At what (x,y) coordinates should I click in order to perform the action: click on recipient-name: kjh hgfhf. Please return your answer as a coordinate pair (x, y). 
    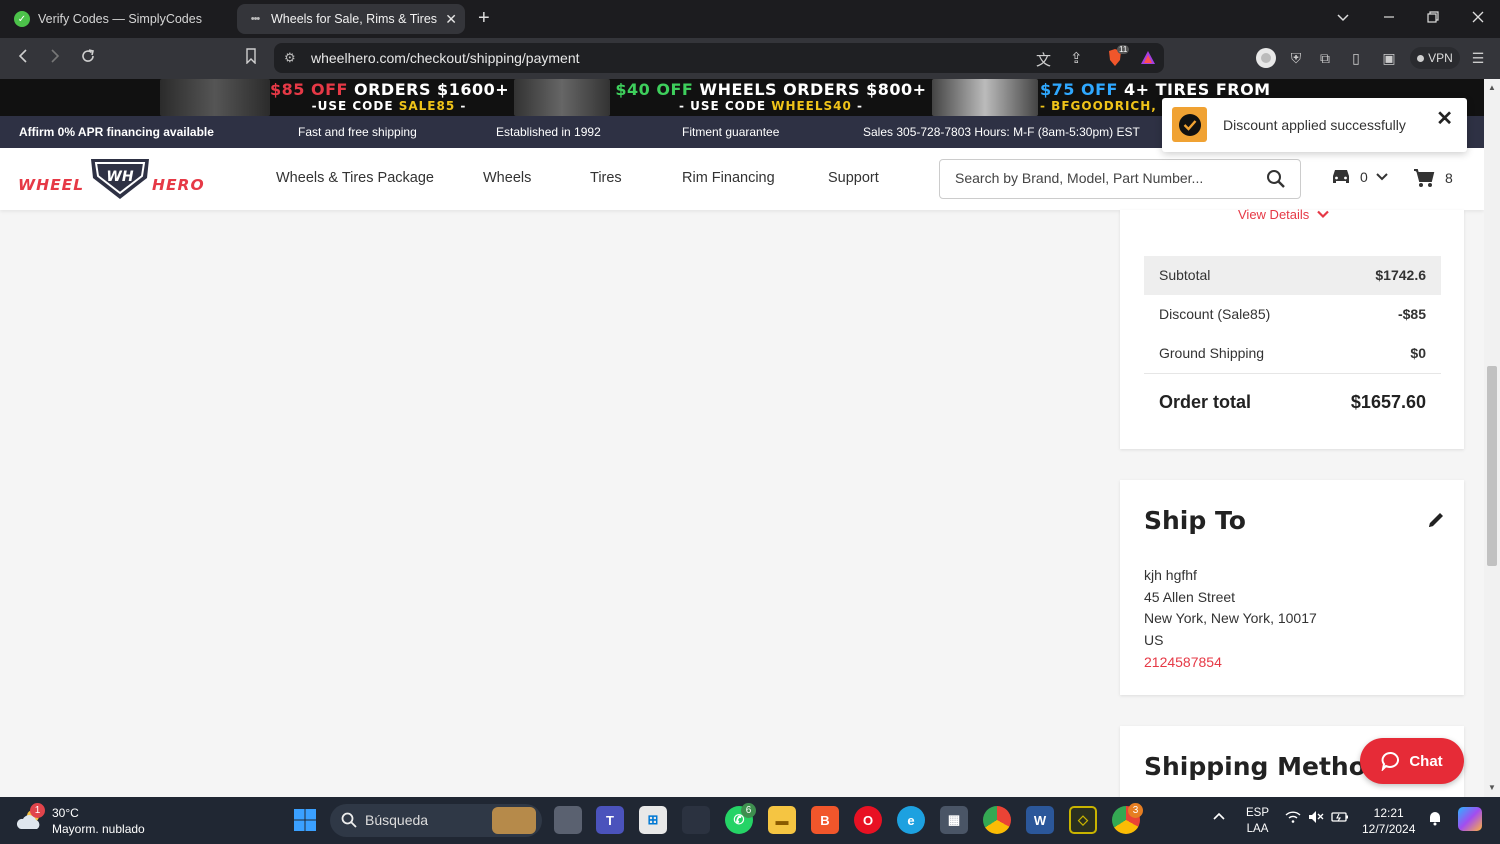
    Looking at the image, I should click on (1170, 575).